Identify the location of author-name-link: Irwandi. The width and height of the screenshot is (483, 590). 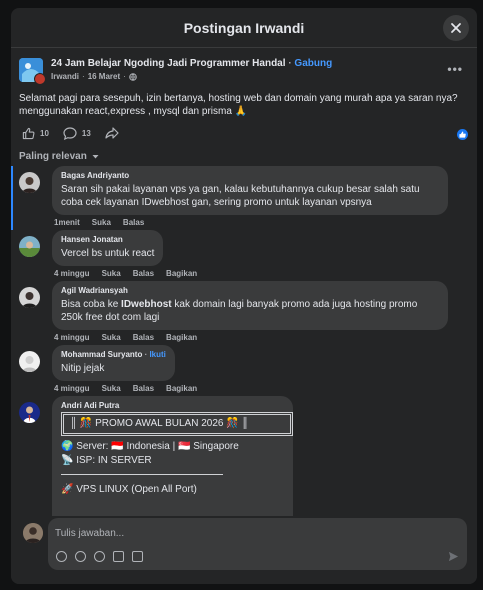
(65, 76).